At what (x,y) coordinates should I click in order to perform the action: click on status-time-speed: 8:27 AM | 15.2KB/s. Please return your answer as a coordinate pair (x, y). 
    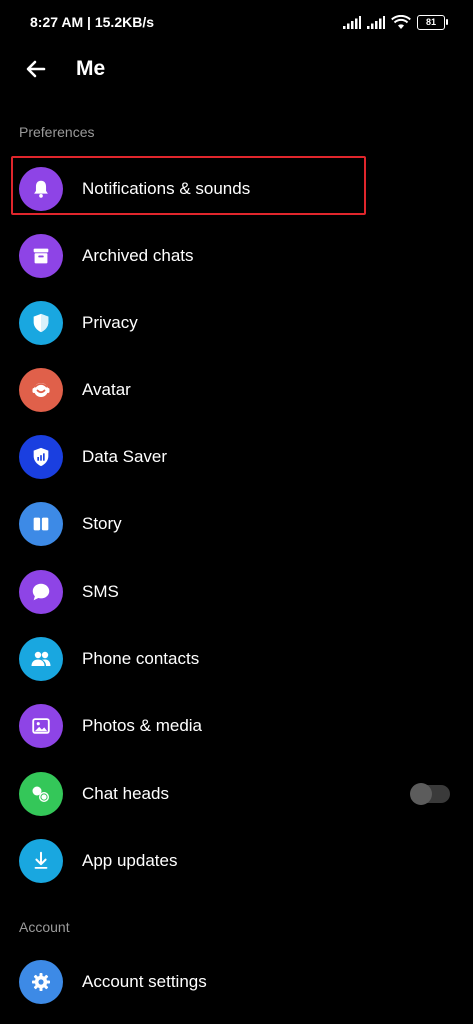
    Looking at the image, I should click on (92, 22).